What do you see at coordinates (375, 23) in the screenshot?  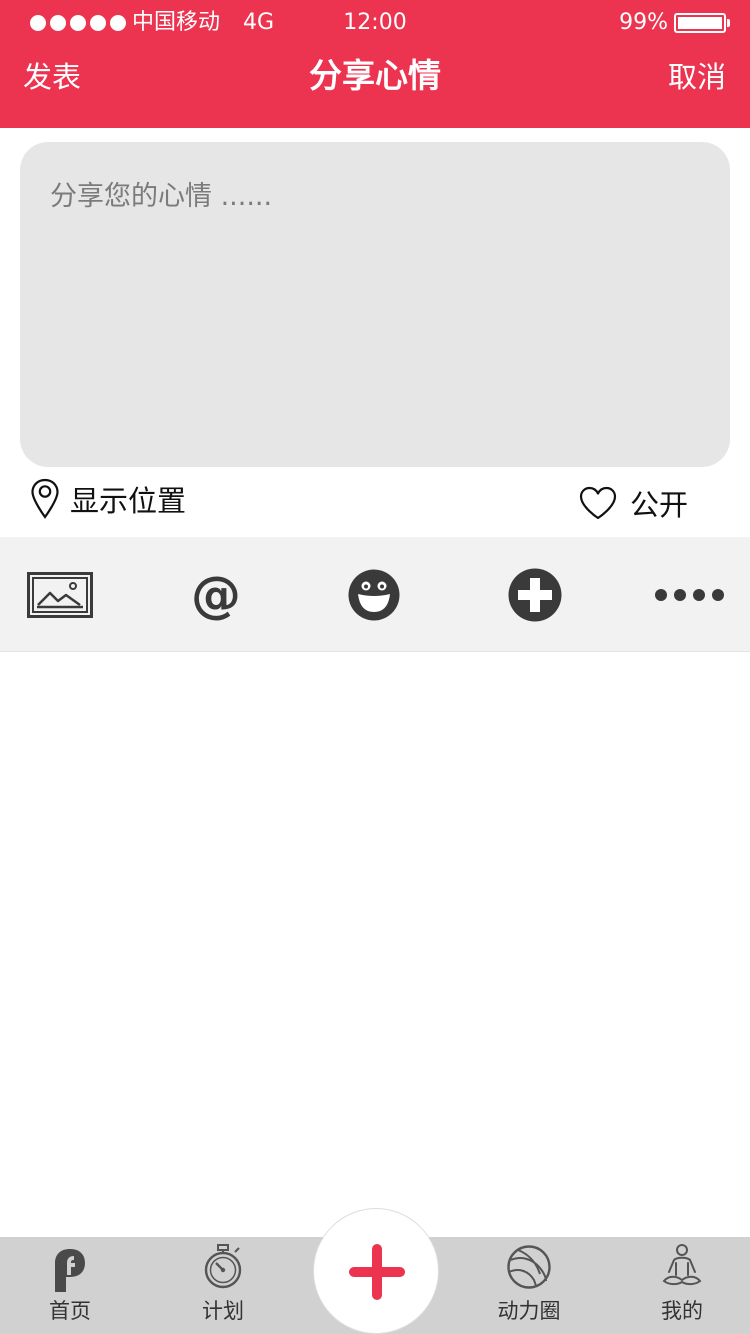 I see `status-bar: 中国移动 4G 12:00 99%` at bounding box center [375, 23].